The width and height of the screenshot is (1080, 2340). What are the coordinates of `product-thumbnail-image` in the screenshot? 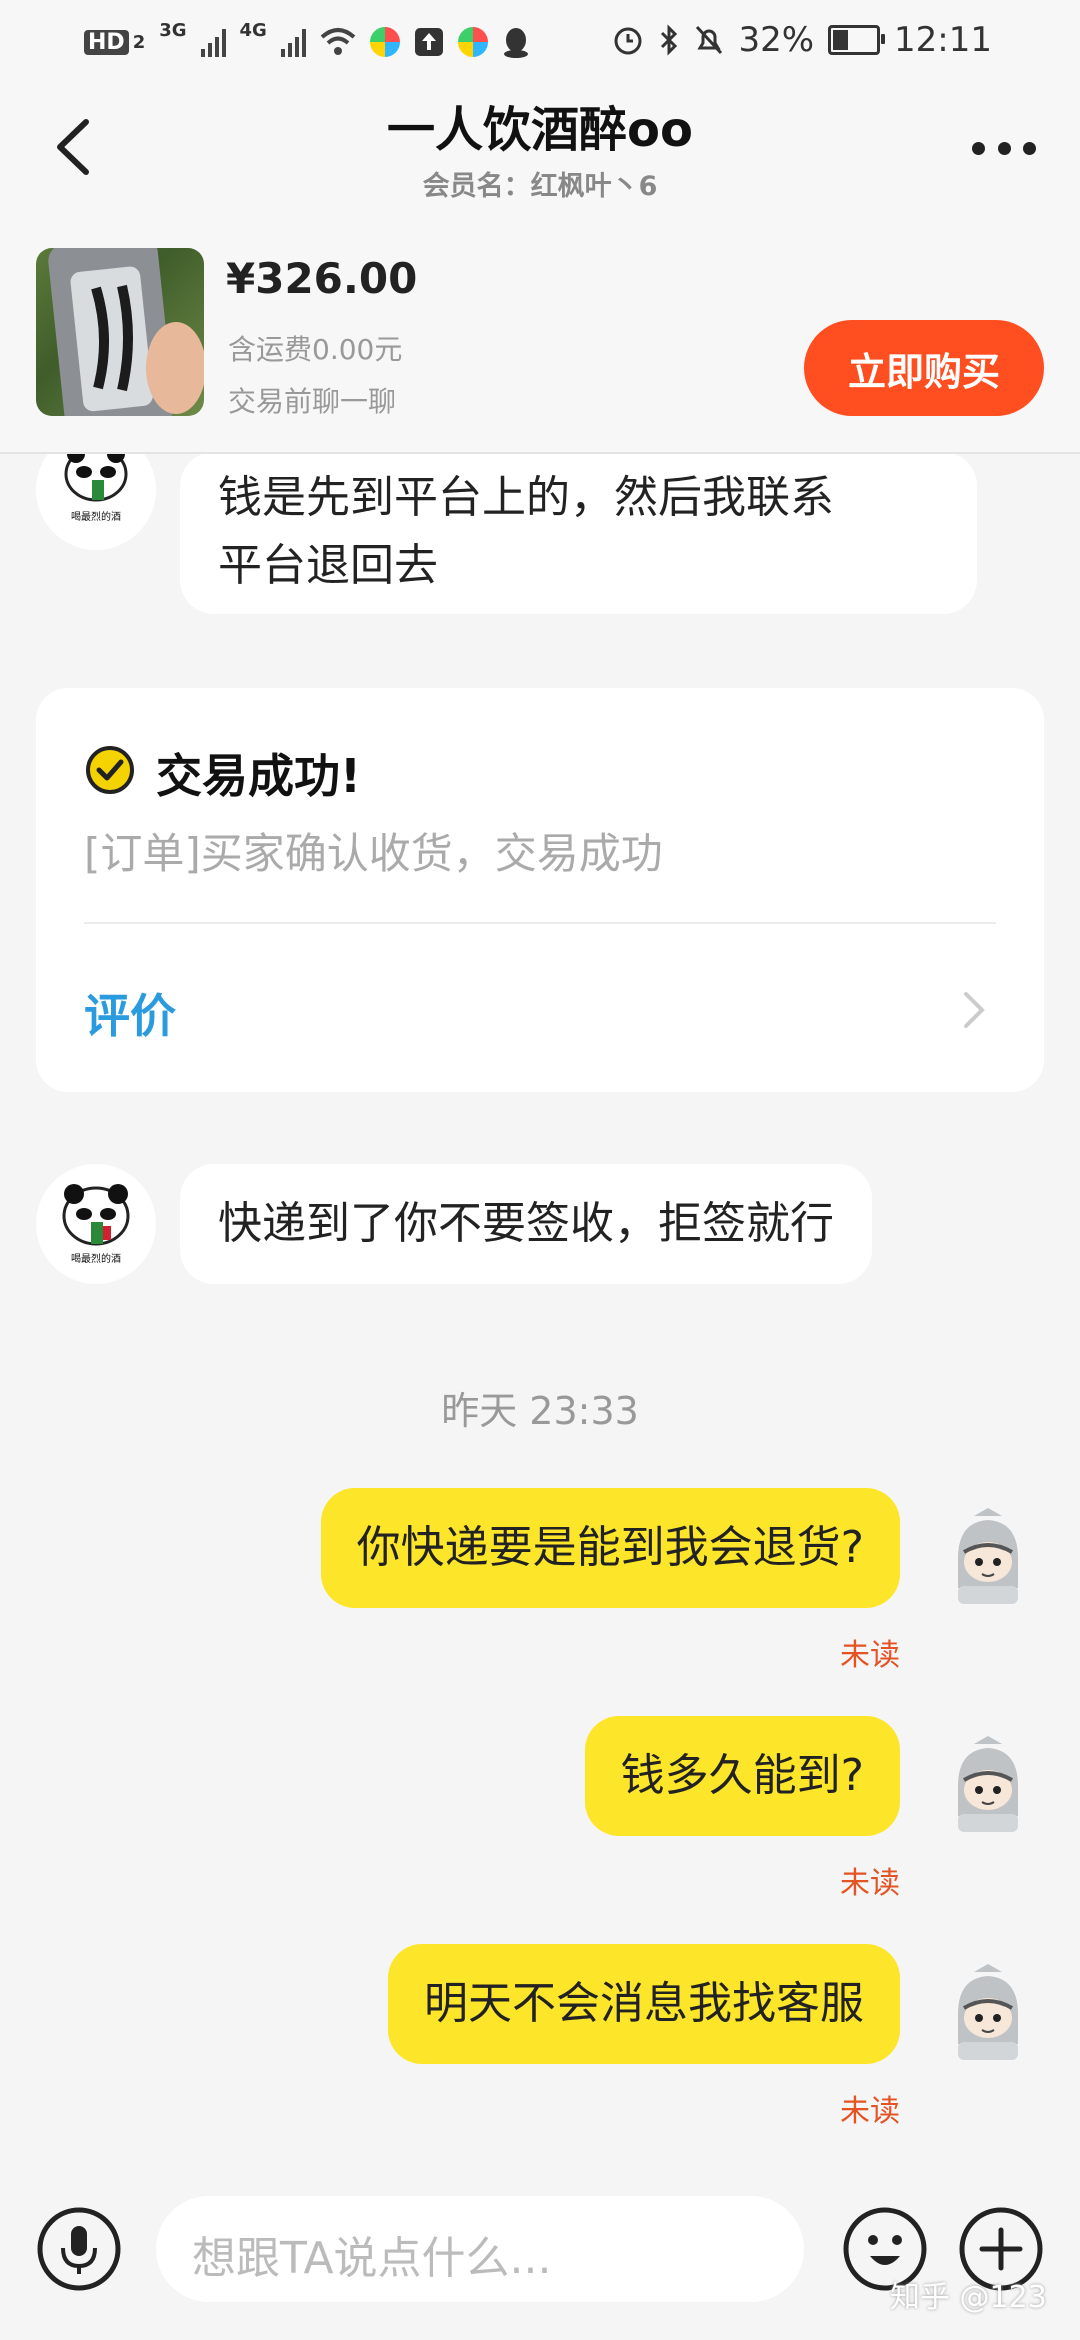 It's located at (120, 332).